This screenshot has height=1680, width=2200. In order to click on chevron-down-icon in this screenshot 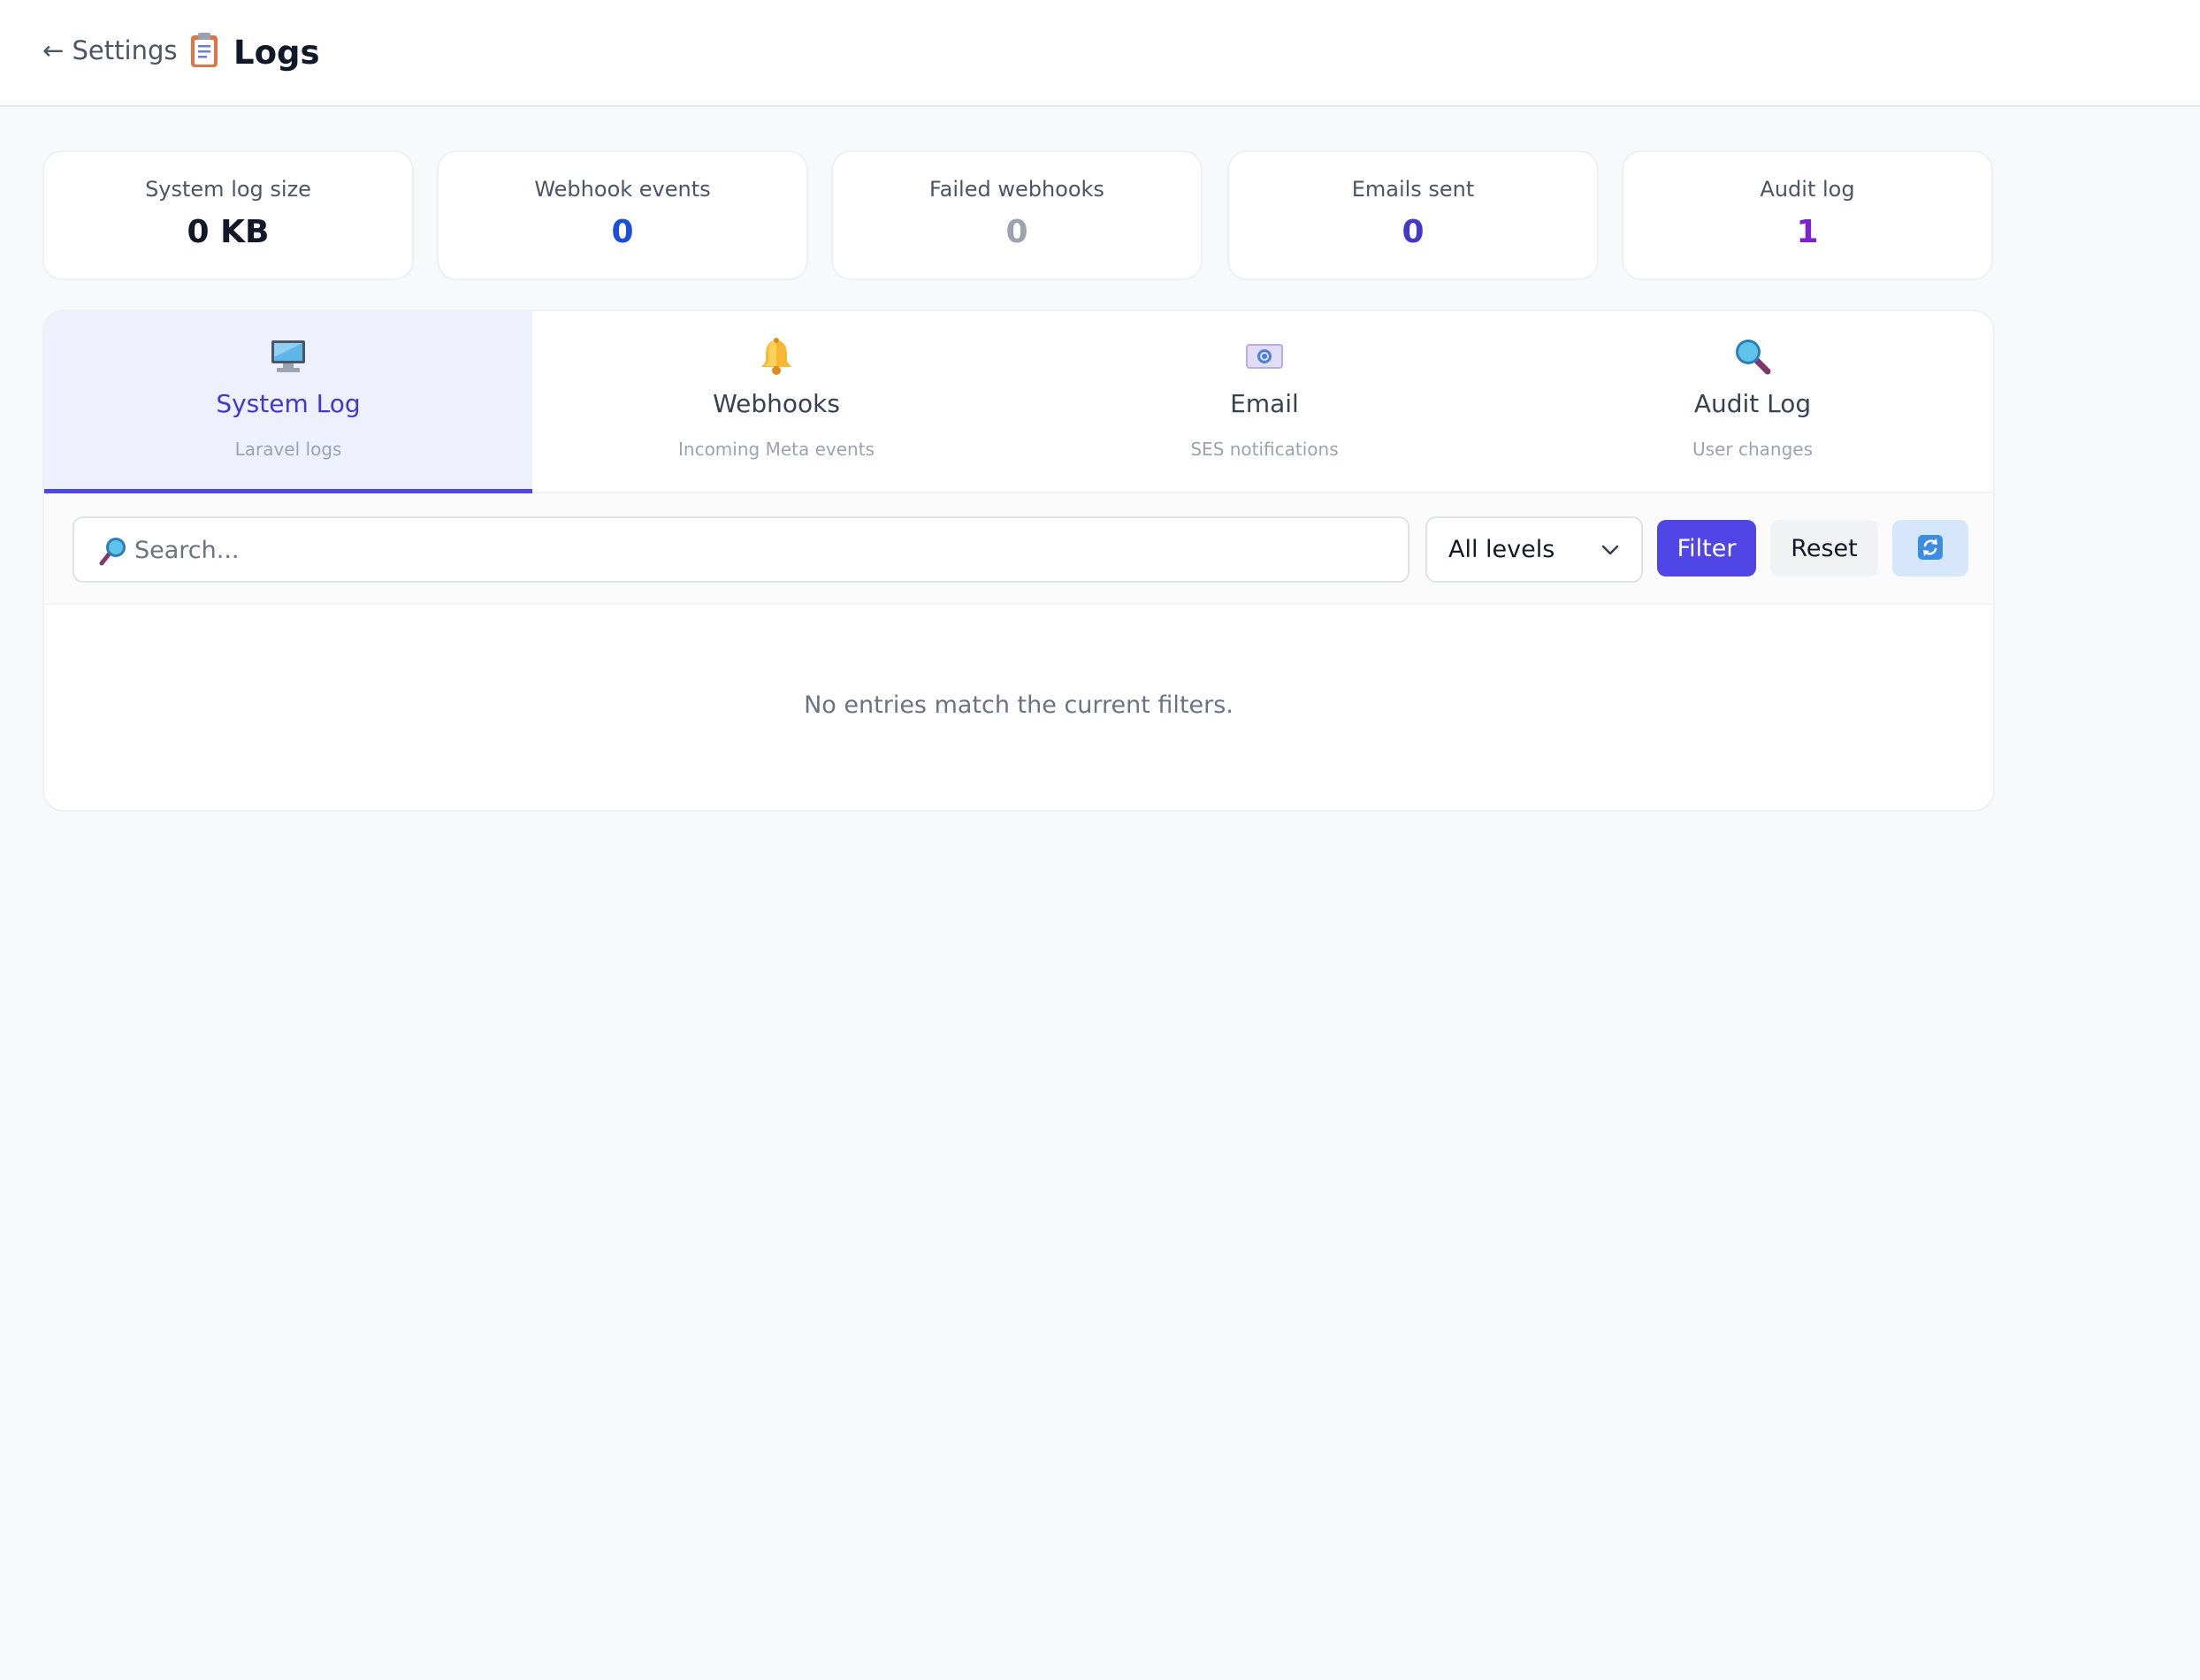, I will do `click(1610, 551)`.